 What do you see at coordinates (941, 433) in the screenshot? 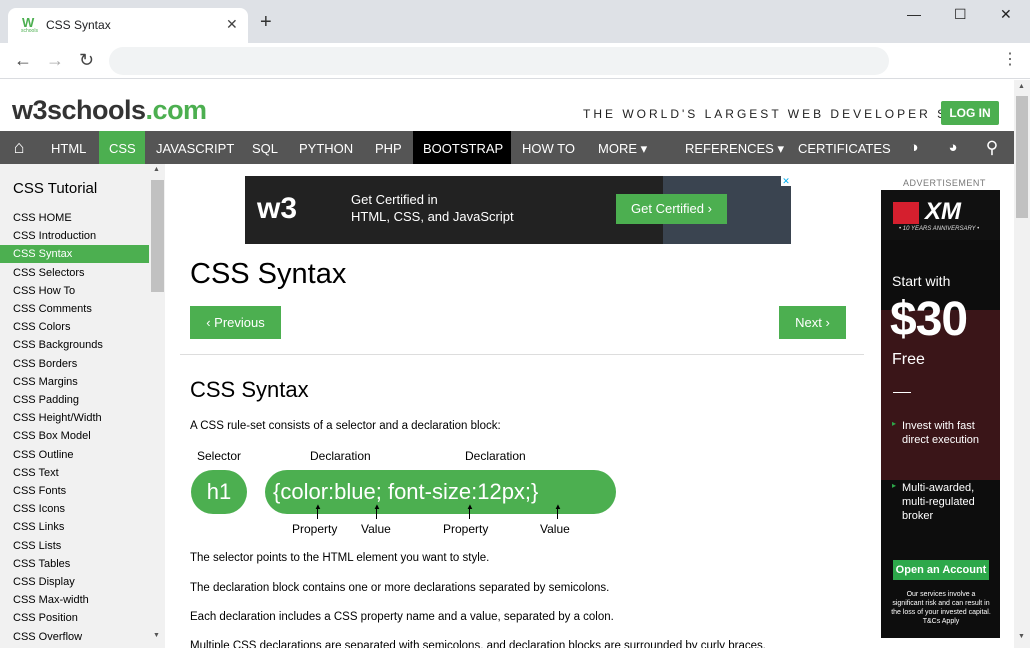
I see `xm-bullet-1: Invest with fast direct execution` at bounding box center [941, 433].